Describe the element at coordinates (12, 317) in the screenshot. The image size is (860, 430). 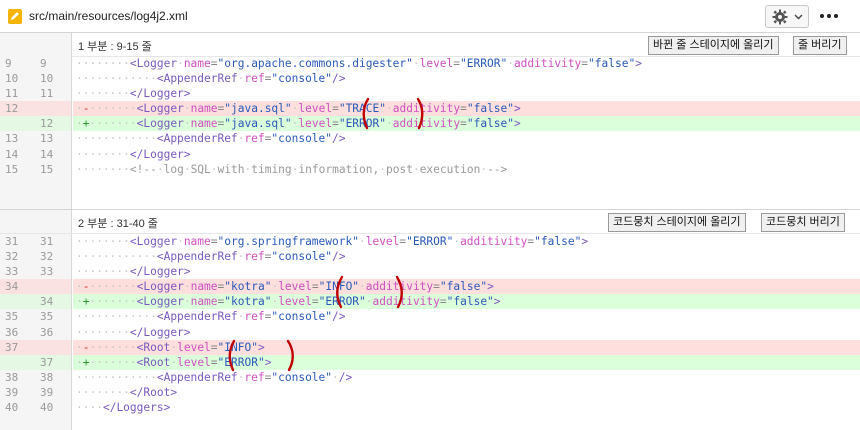
I see `old-line-number: 35` at that location.